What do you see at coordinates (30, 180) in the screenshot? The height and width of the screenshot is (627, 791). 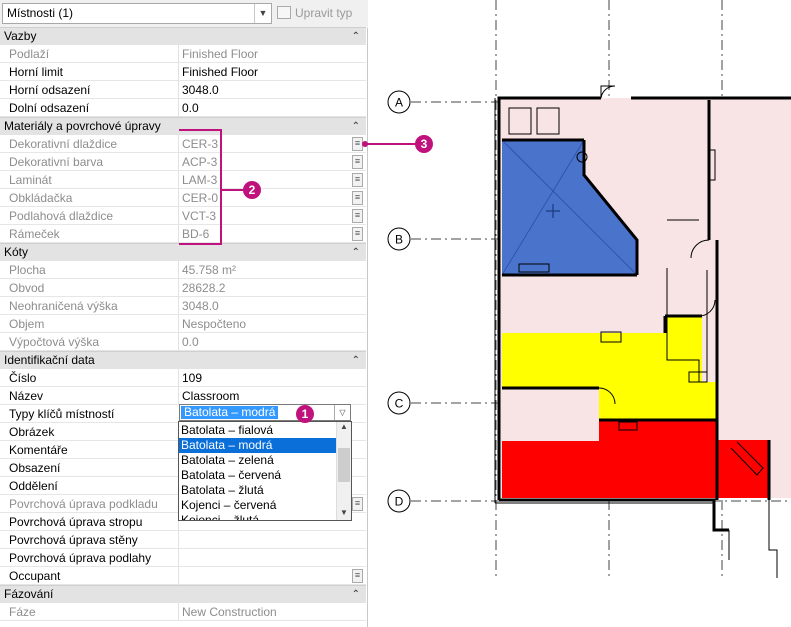 I see `property-label: Laminát` at bounding box center [30, 180].